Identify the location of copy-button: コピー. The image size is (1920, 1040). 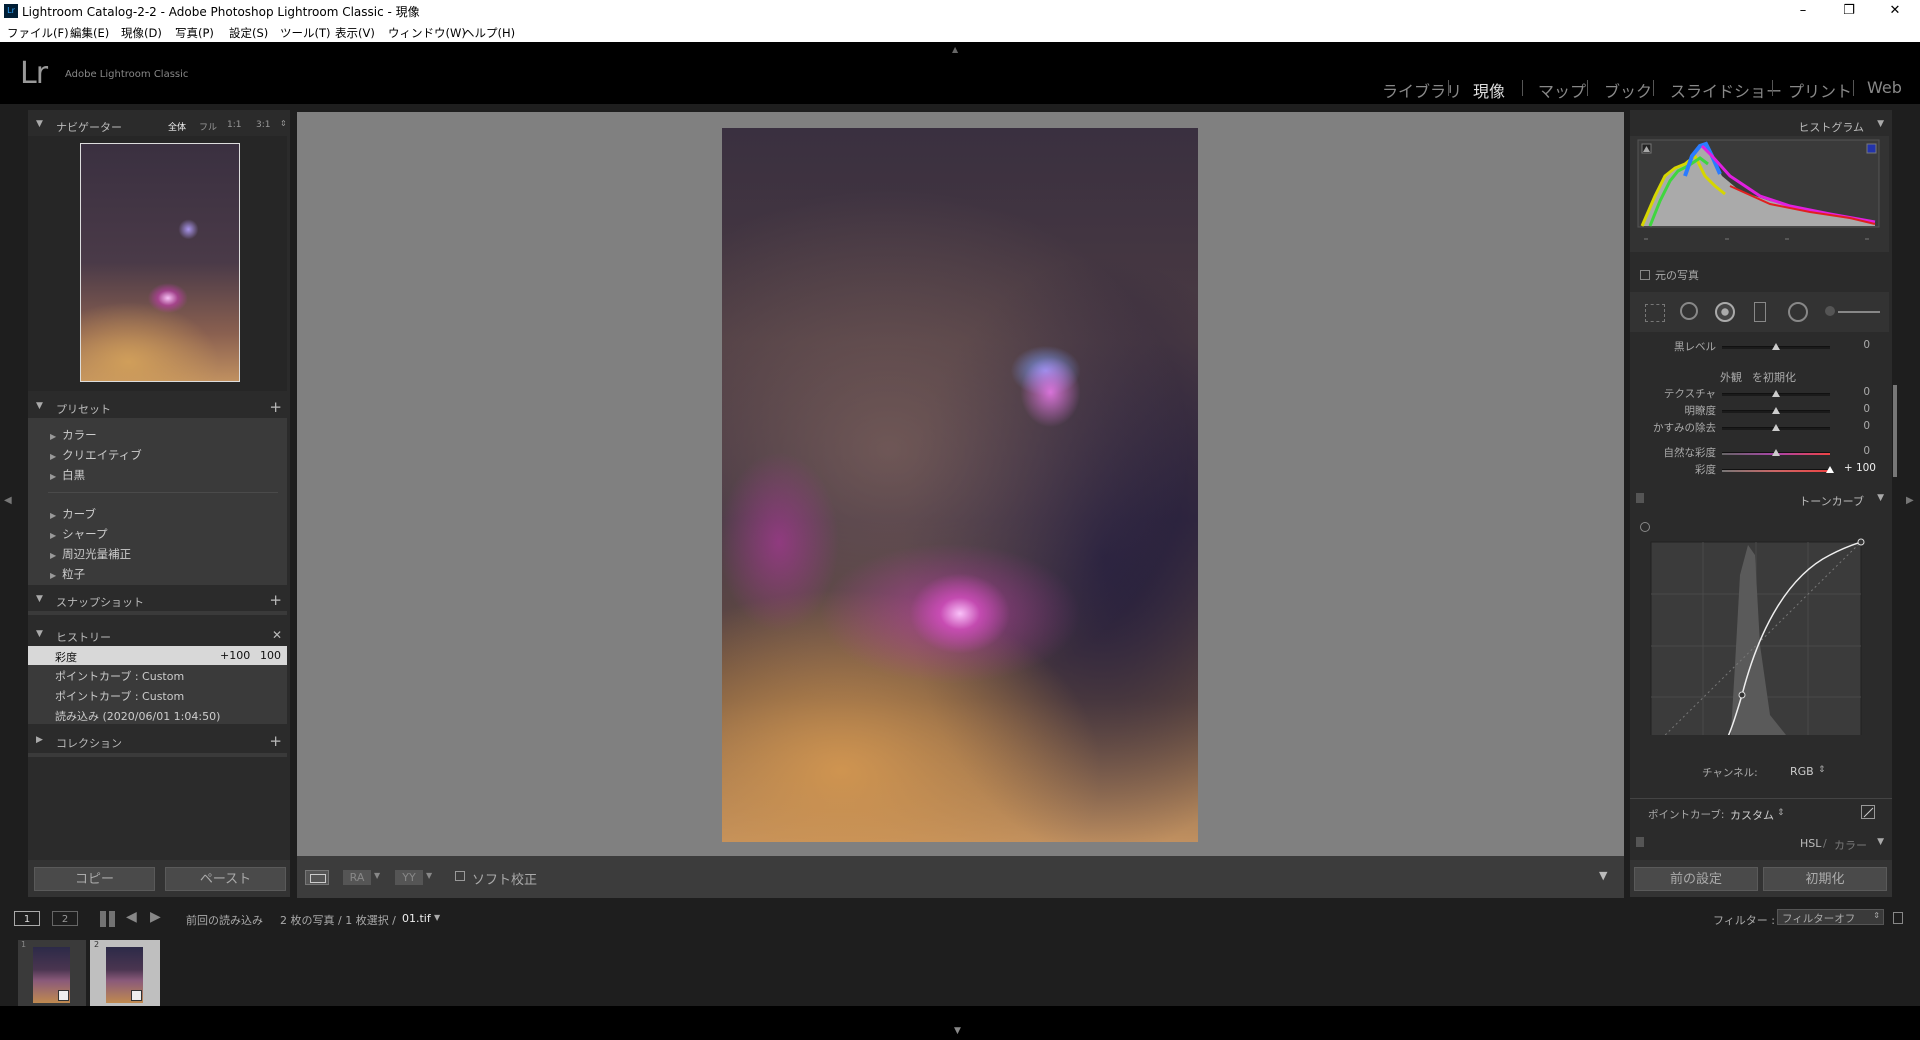
(94, 879).